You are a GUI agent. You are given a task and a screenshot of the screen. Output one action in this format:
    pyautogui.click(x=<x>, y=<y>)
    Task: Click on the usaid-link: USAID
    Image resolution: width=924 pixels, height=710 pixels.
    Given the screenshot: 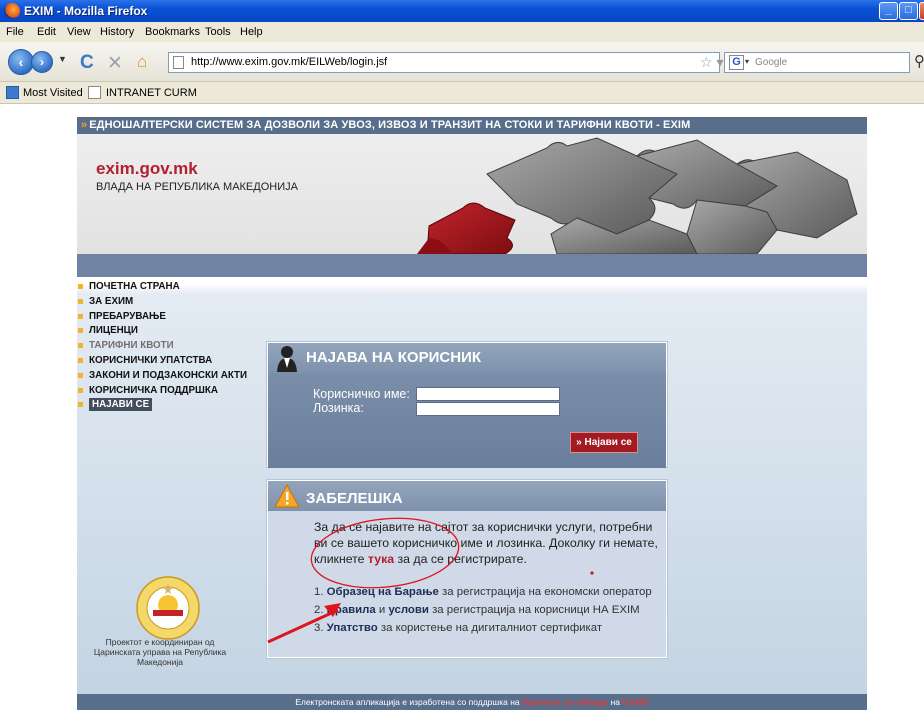 What is the action you would take?
    pyautogui.click(x=635, y=702)
    